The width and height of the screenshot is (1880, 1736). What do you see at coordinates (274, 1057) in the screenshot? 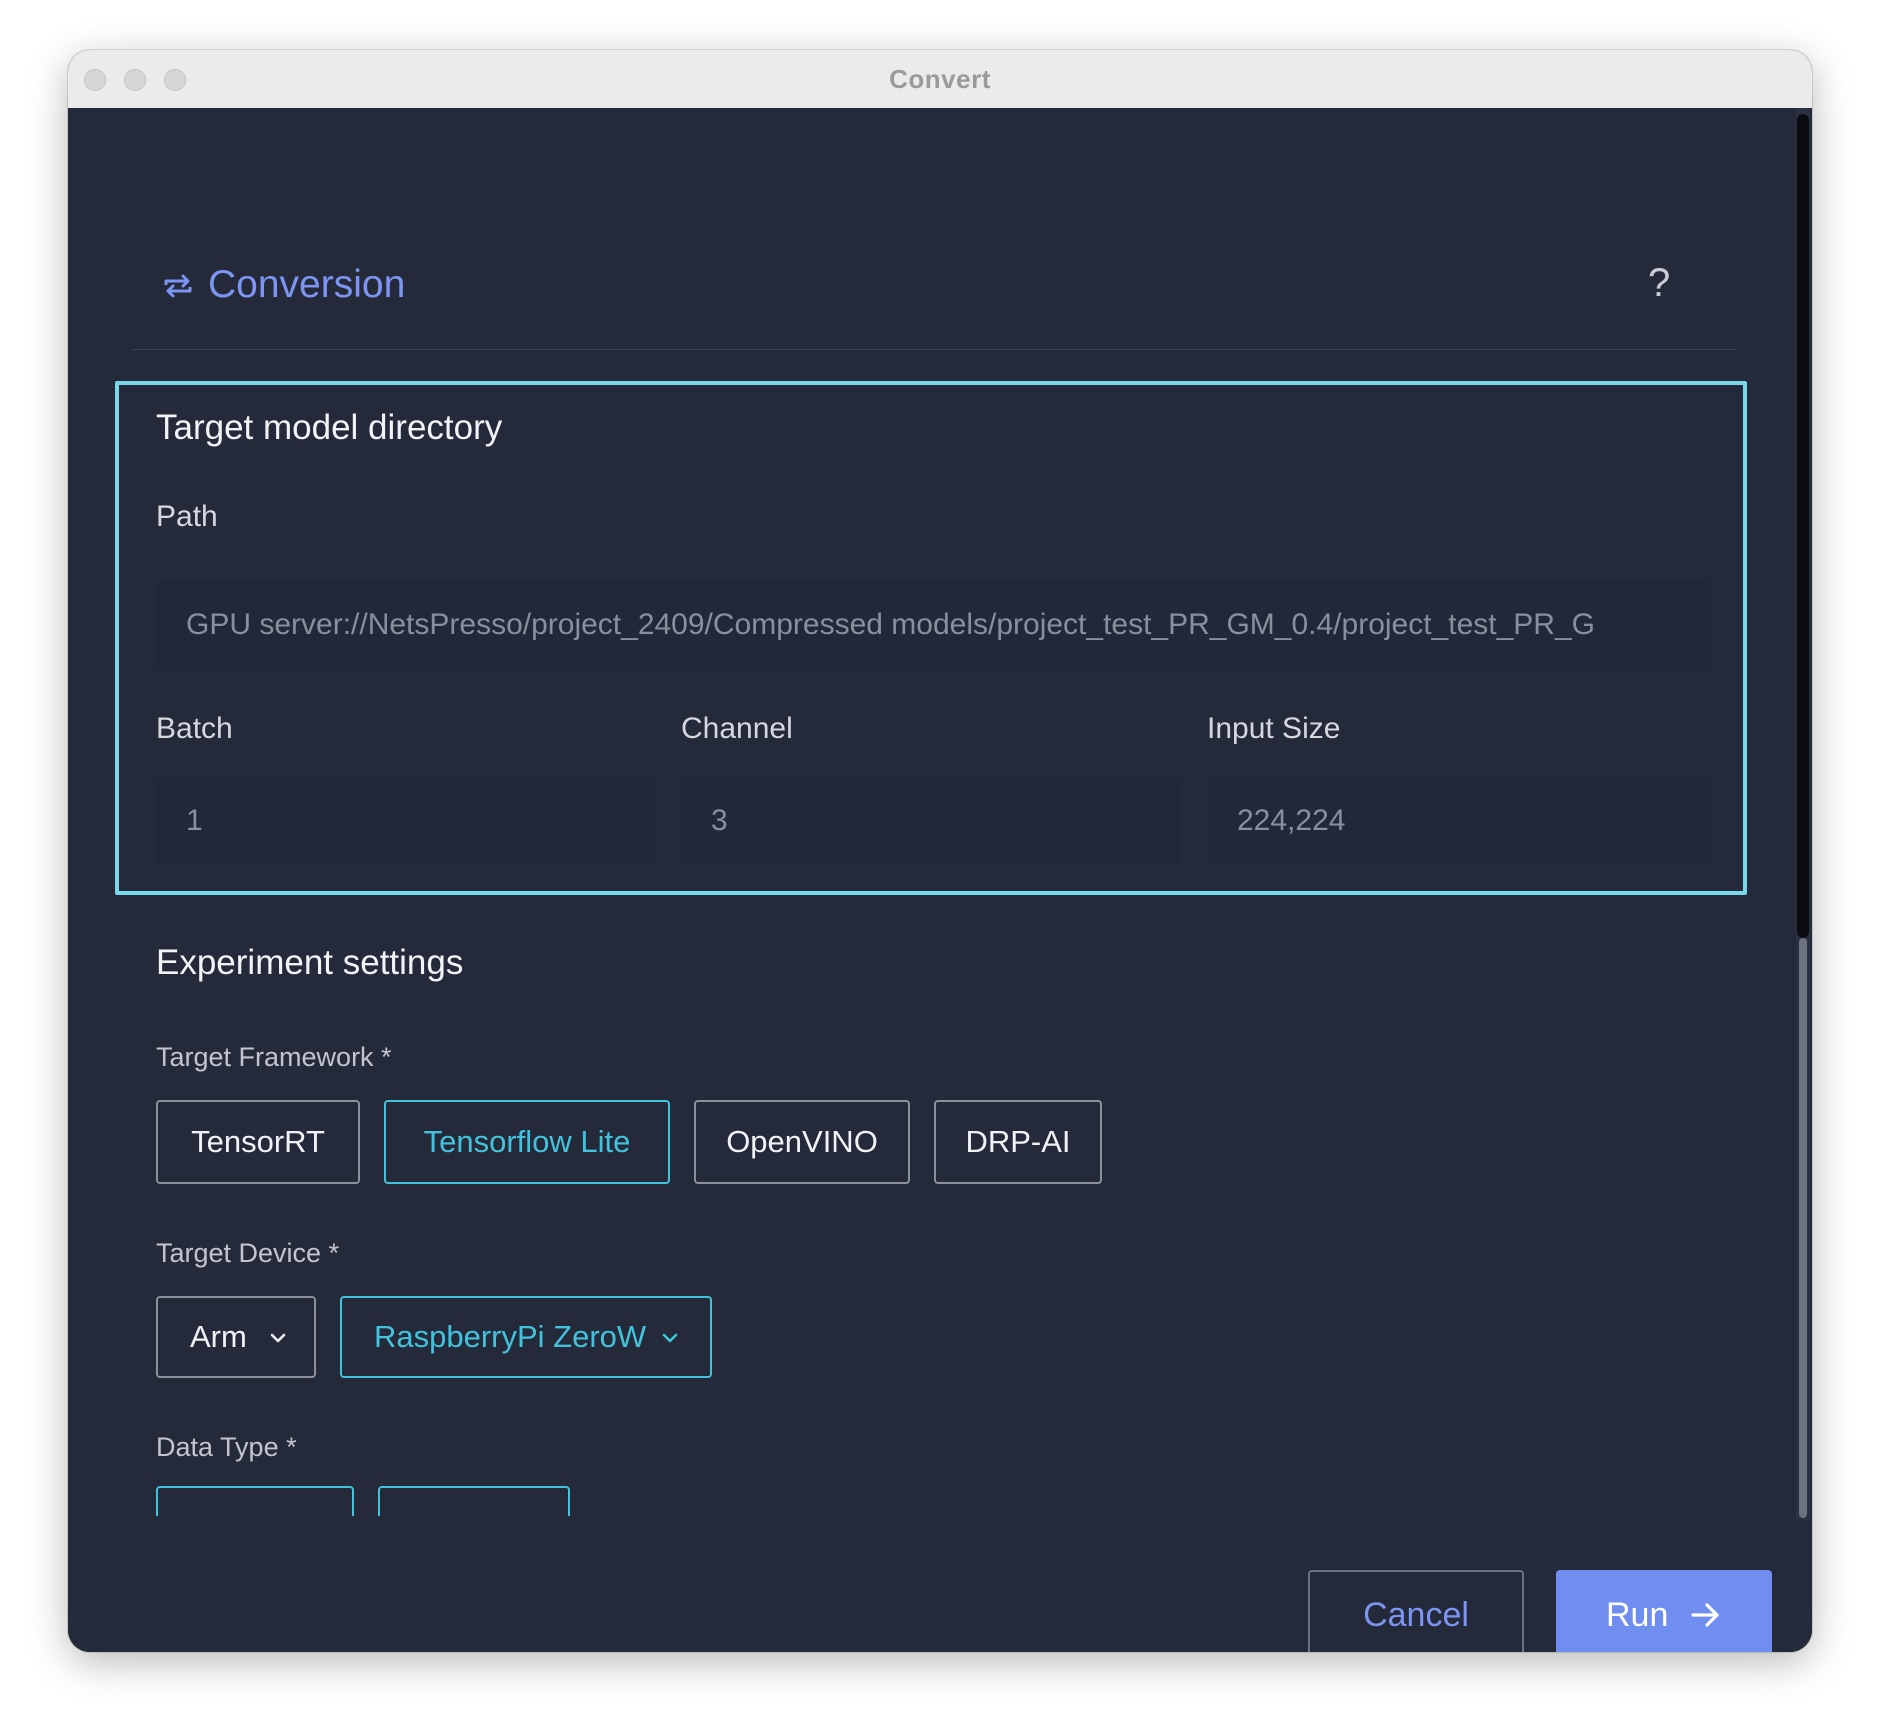
I see `target-framework-label: Target Framework *` at bounding box center [274, 1057].